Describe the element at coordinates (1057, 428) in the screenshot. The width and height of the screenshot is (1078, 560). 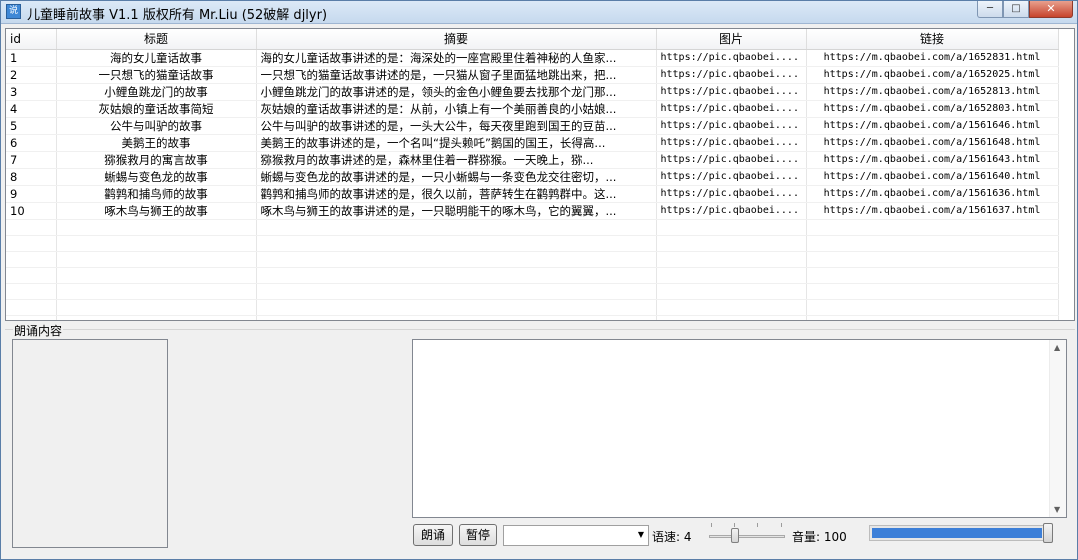
I see `text-scrollbar: ▲ ▼` at that location.